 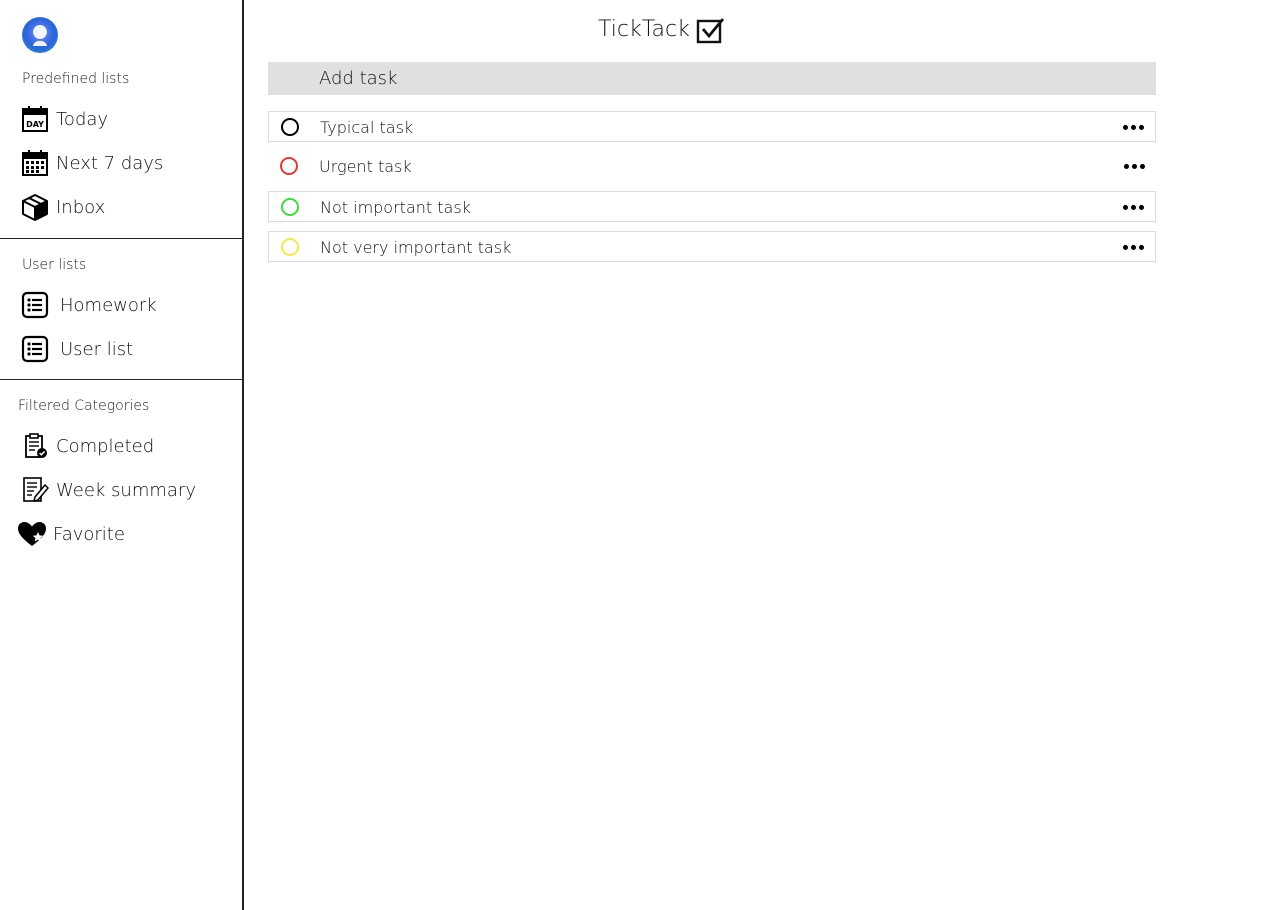 I want to click on user-lists-title: User lists, so click(x=54, y=265).